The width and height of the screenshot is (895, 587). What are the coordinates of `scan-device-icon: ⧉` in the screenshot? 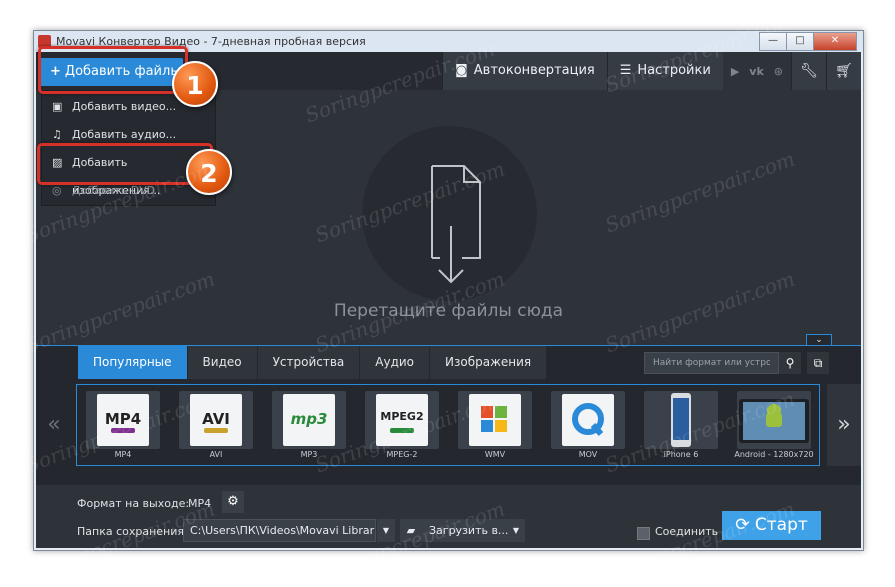 It's located at (818, 363).